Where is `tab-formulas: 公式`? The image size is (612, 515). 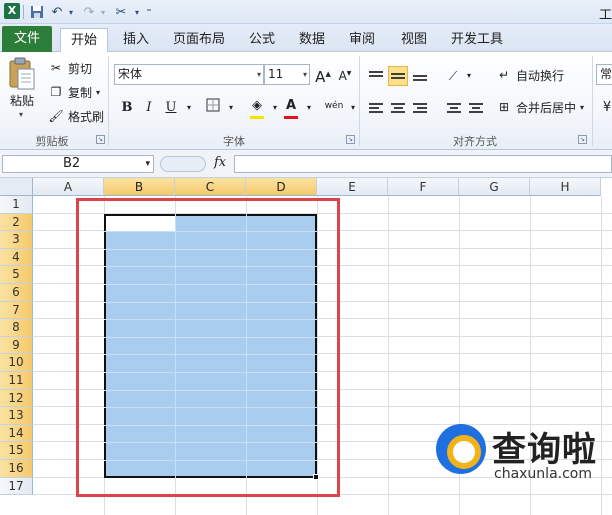 tab-formulas: 公式 is located at coordinates (262, 40).